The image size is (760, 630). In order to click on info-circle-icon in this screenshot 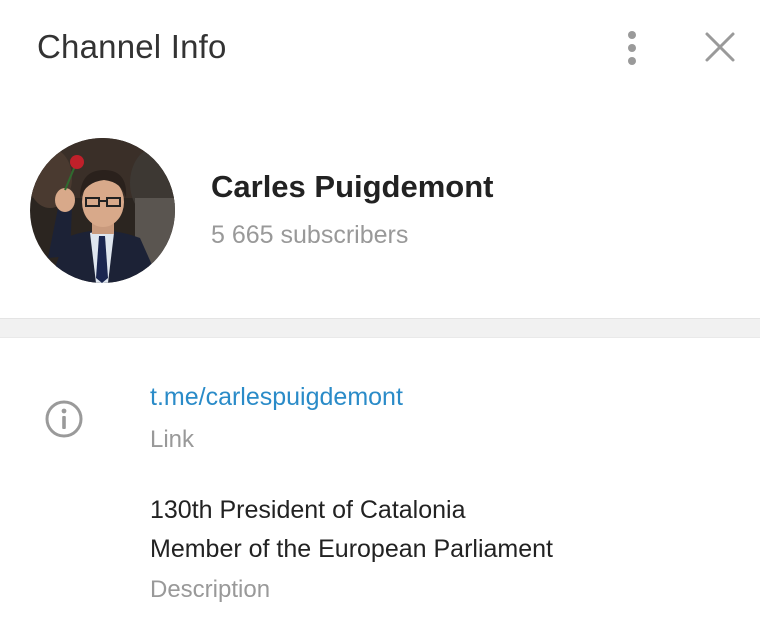, I will do `click(64, 419)`.